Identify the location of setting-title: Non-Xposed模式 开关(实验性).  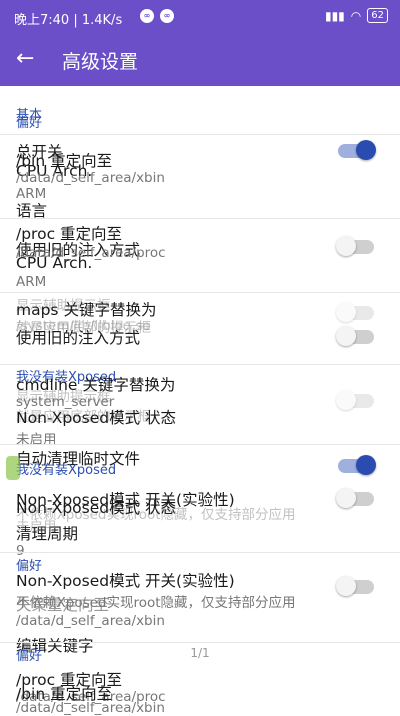
(125, 580).